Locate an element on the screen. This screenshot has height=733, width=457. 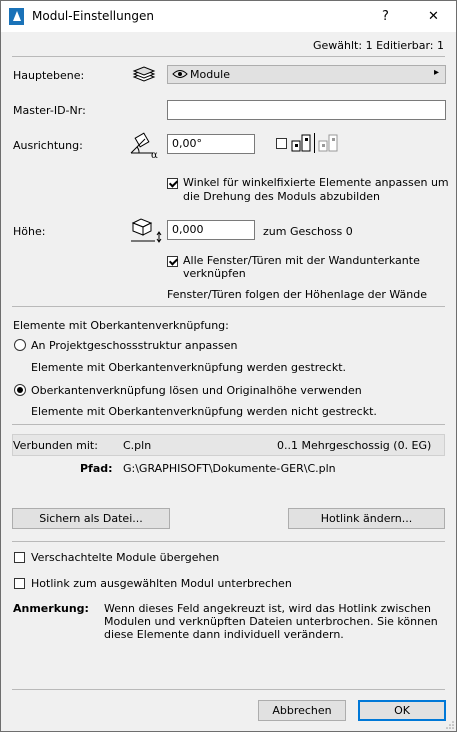
oberkante-option1-radio is located at coordinates (20, 345).